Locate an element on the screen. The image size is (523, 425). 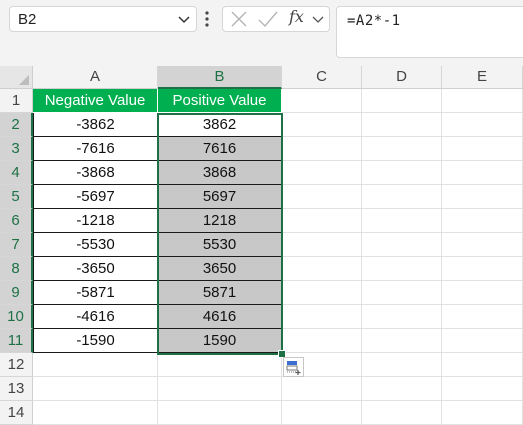
more-options-icon is located at coordinates (207, 19).